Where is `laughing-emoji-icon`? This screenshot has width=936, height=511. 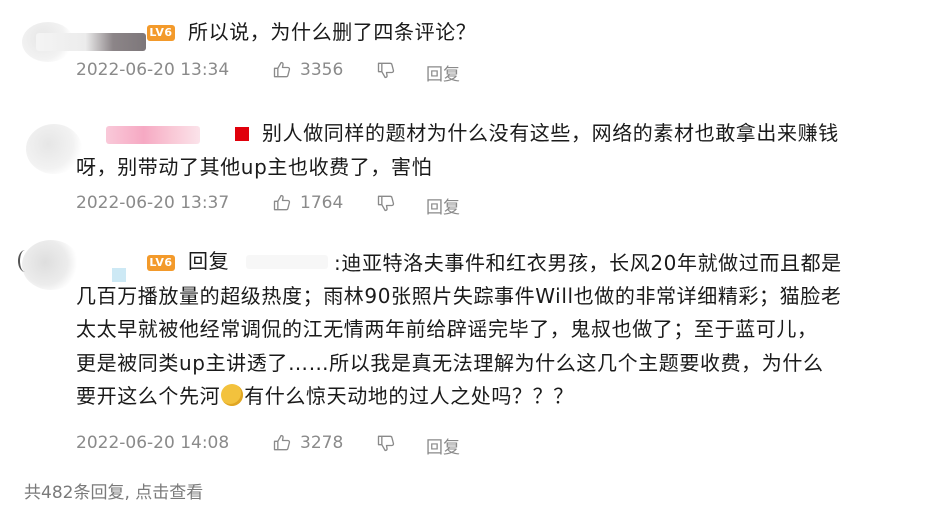
laughing-emoji-icon is located at coordinates (232, 395).